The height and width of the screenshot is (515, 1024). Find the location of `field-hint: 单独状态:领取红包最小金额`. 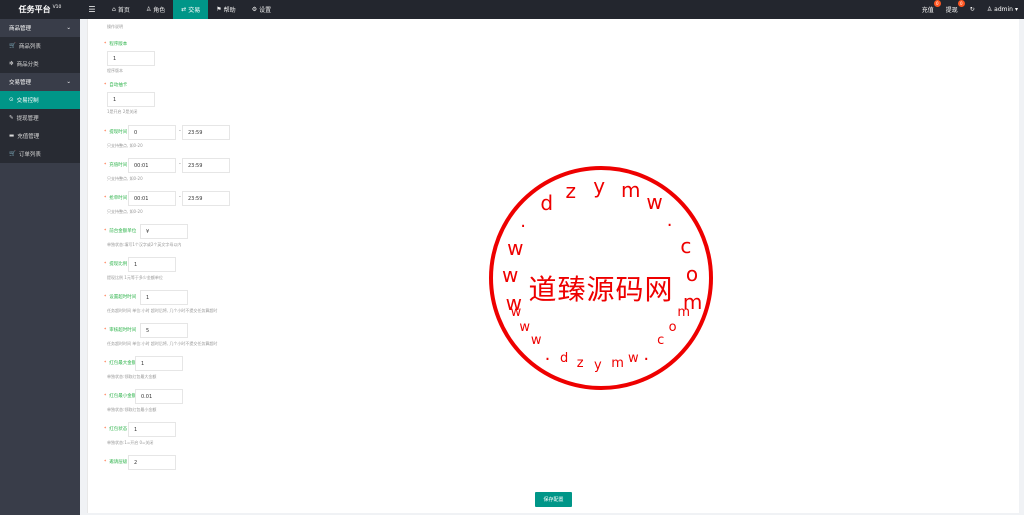

field-hint: 单独状态:领取红包最小金额 is located at coordinates (132, 409).